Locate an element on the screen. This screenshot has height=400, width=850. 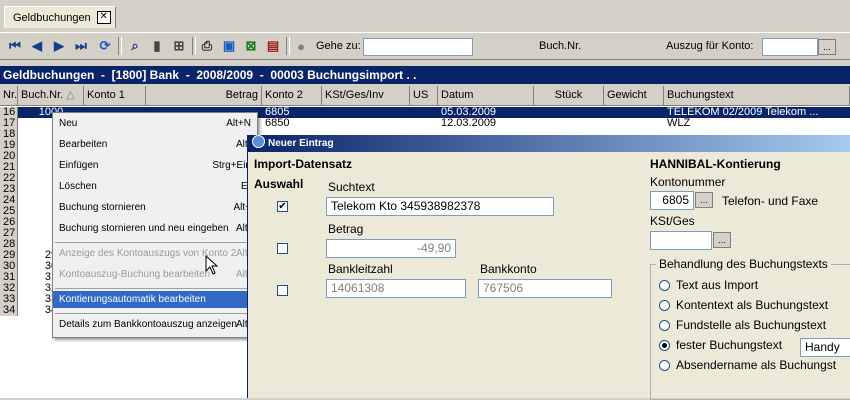
menu-item-label: Einfügen is located at coordinates (79, 165).